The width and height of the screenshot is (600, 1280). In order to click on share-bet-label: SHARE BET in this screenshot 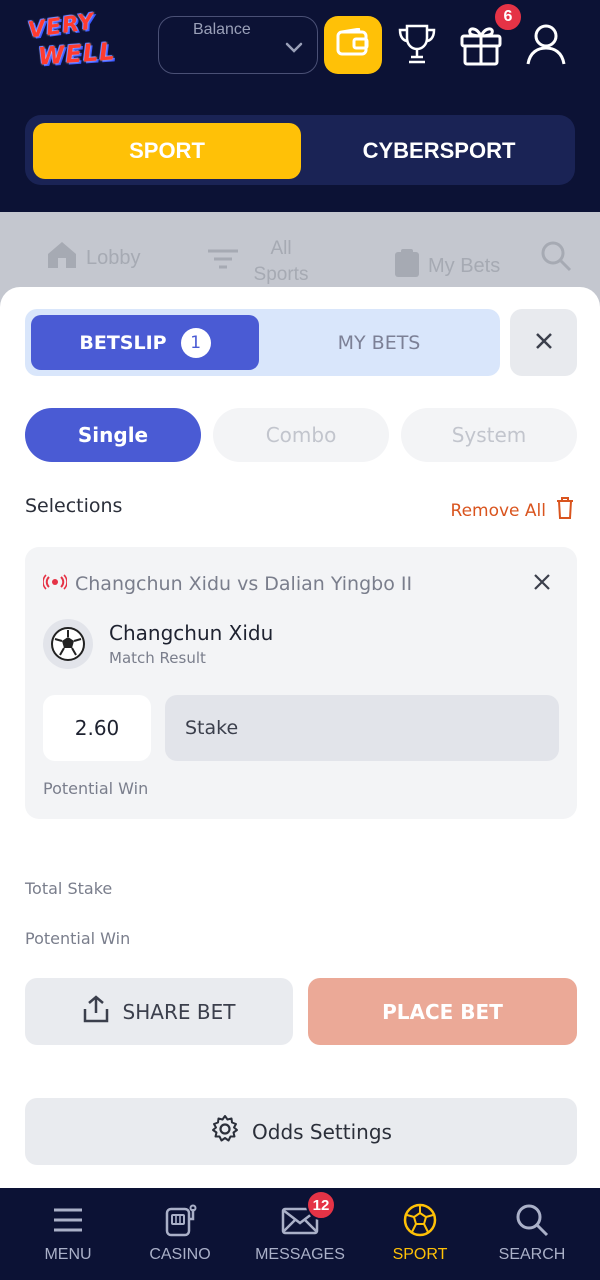, I will do `click(179, 1011)`.